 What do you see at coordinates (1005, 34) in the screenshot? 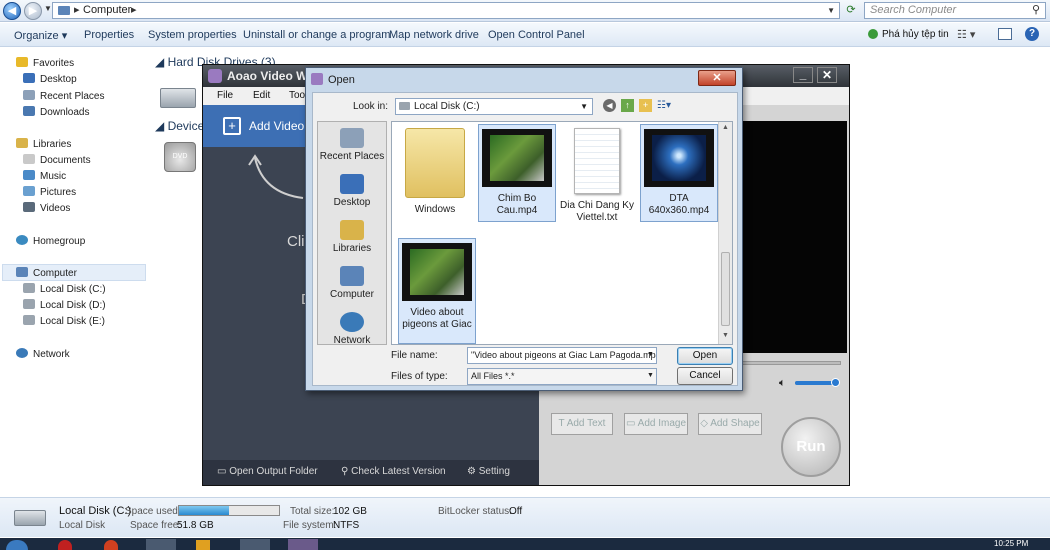
I see `preview-pane-icon` at bounding box center [1005, 34].